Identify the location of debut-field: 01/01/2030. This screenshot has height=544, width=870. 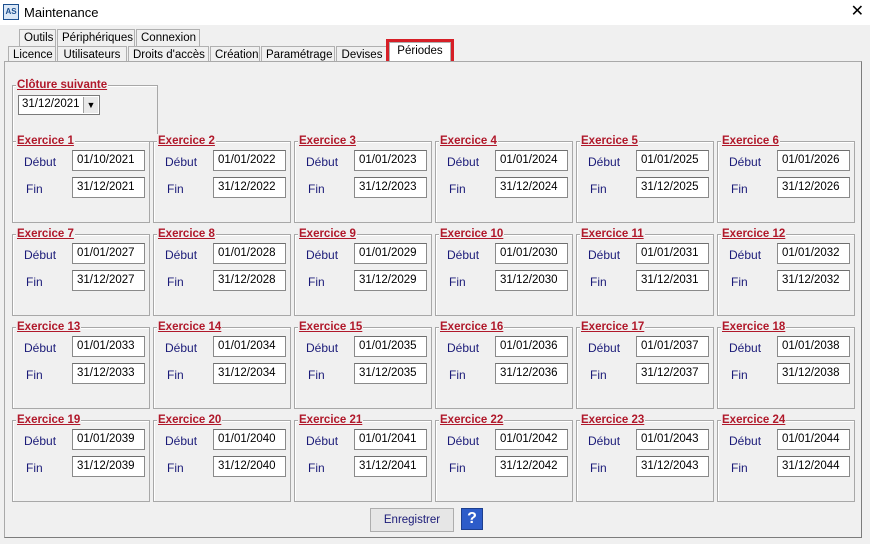
(531, 253).